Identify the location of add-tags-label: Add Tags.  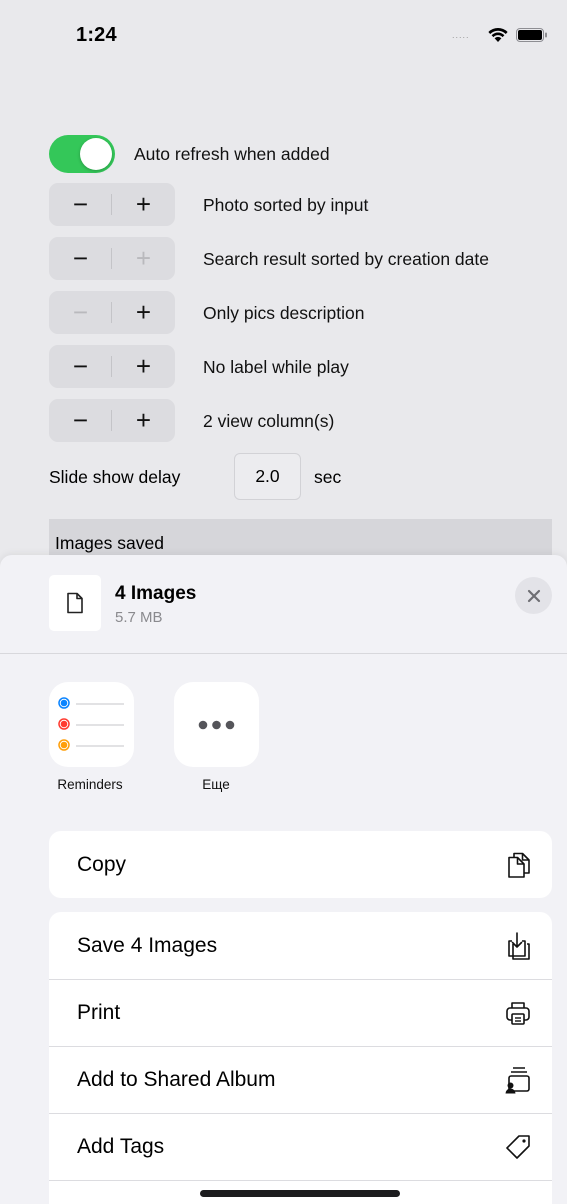
(121, 1146).